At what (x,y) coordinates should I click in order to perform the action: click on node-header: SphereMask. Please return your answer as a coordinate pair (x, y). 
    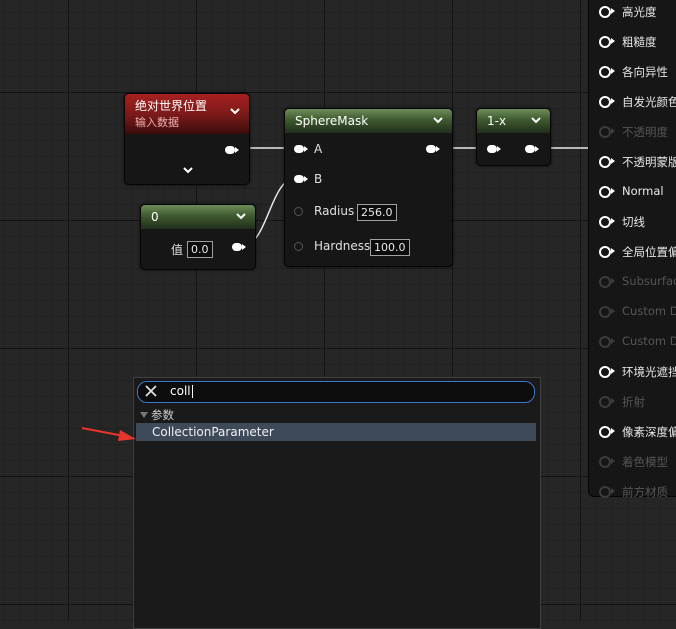
    Looking at the image, I should click on (368, 121).